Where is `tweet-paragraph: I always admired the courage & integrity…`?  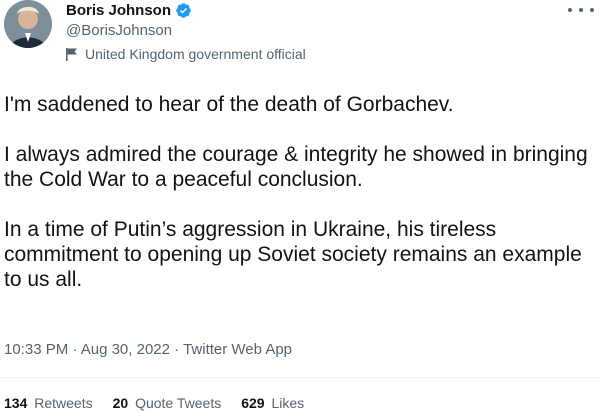 tweet-paragraph: I always admired the courage & integrity… is located at coordinates (296, 167).